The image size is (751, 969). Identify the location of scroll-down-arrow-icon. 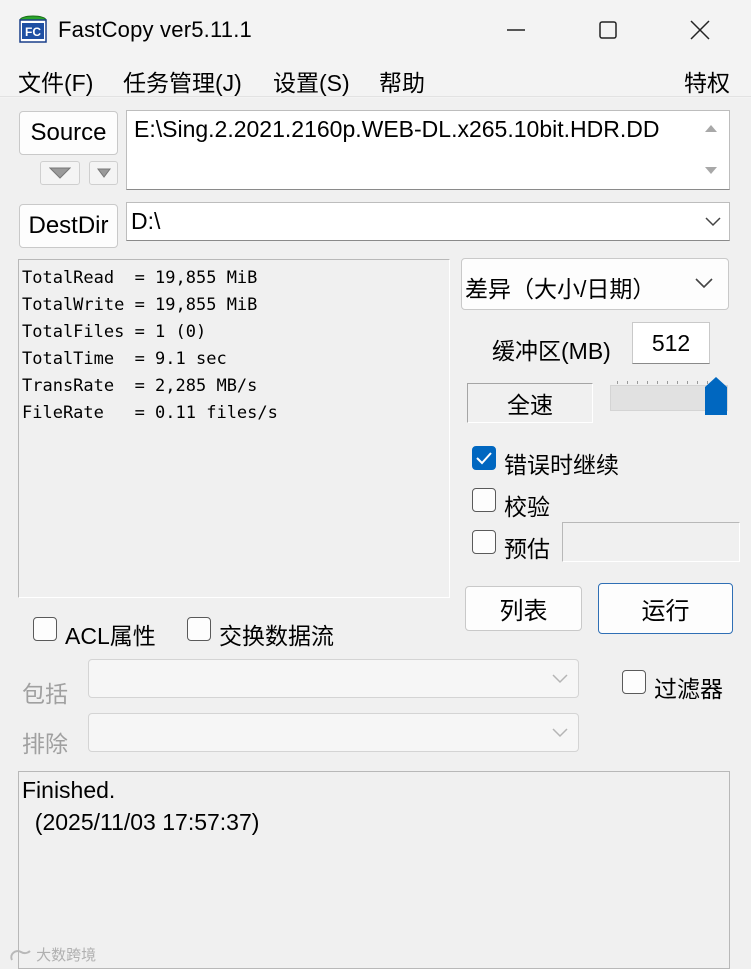
(711, 172).